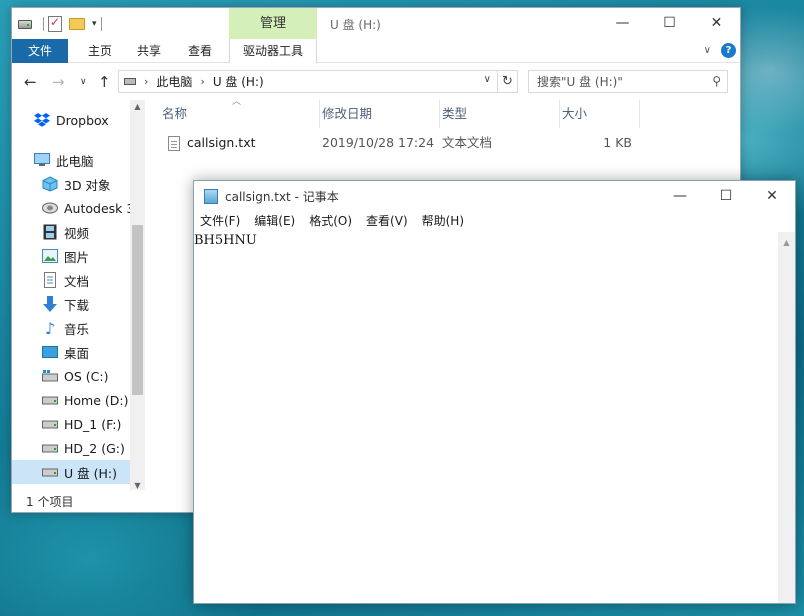  I want to click on pictures-icon, so click(50, 256).